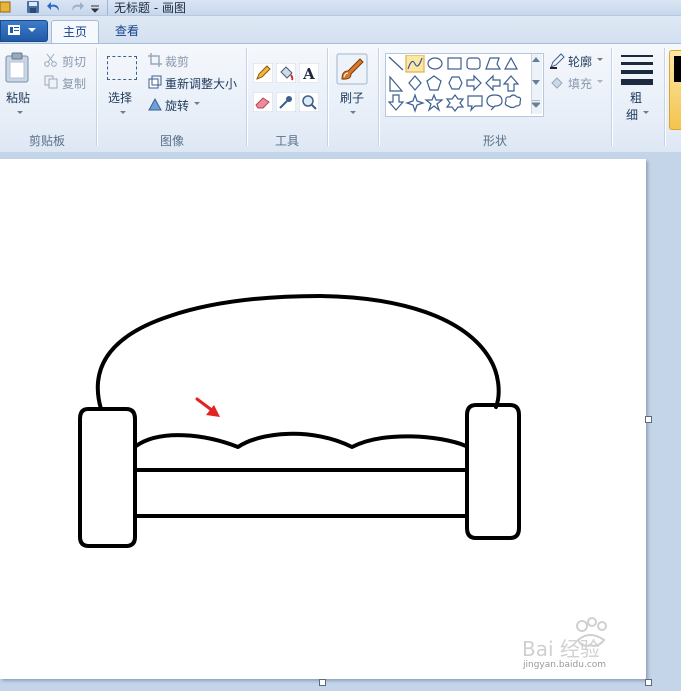 This screenshot has height=691, width=681. I want to click on fill-button: 填充, so click(580, 83).